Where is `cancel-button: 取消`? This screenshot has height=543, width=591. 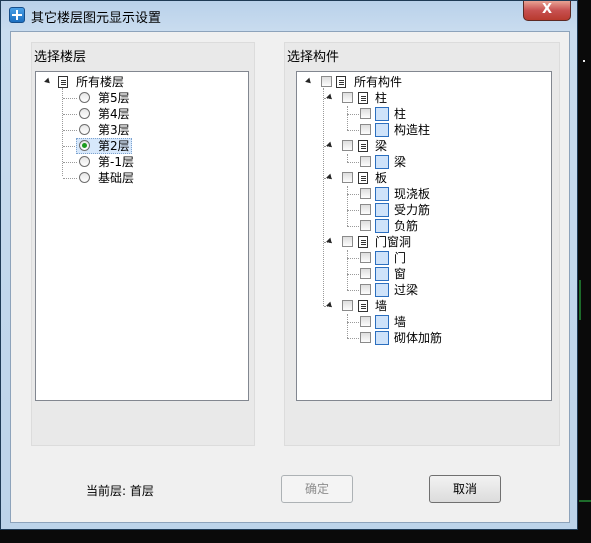 cancel-button: 取消 is located at coordinates (465, 489).